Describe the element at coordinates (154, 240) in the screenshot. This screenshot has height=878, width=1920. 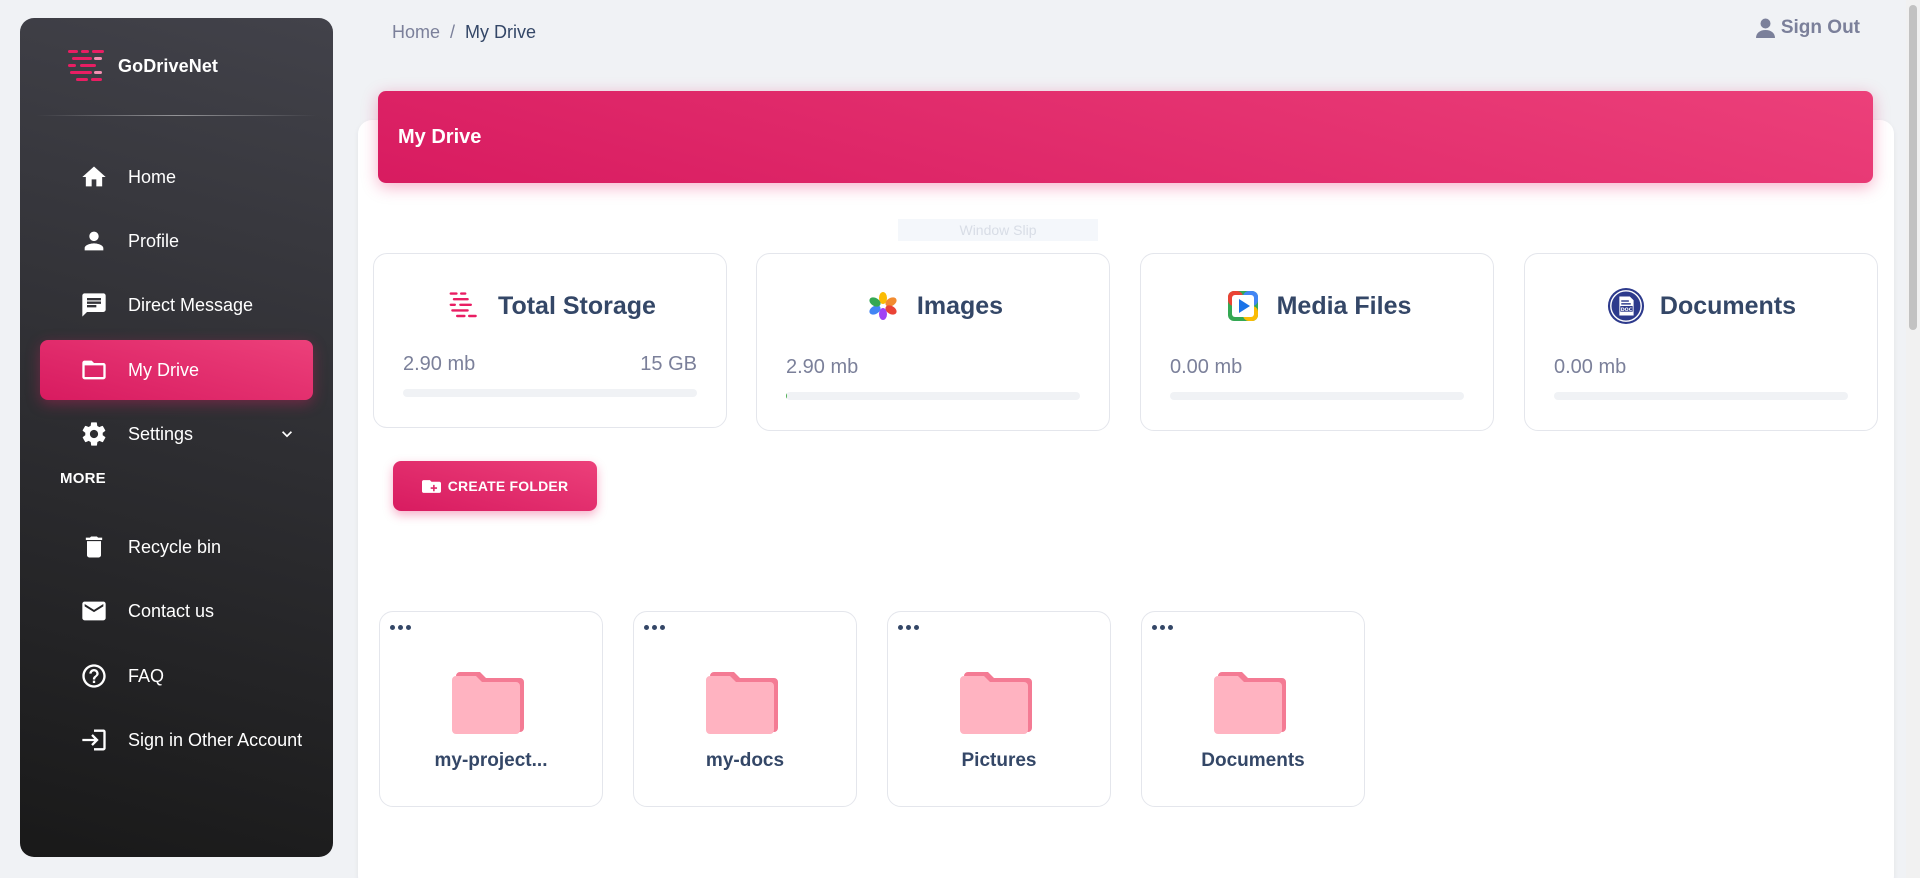
I see `sidebar-item-label: Profile` at that location.